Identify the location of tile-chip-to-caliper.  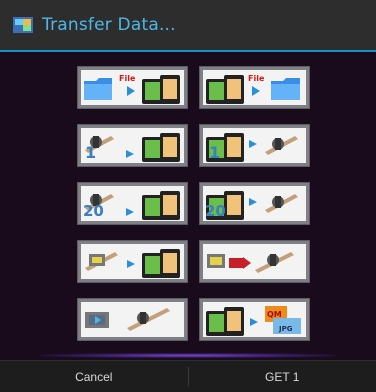
(132, 319).